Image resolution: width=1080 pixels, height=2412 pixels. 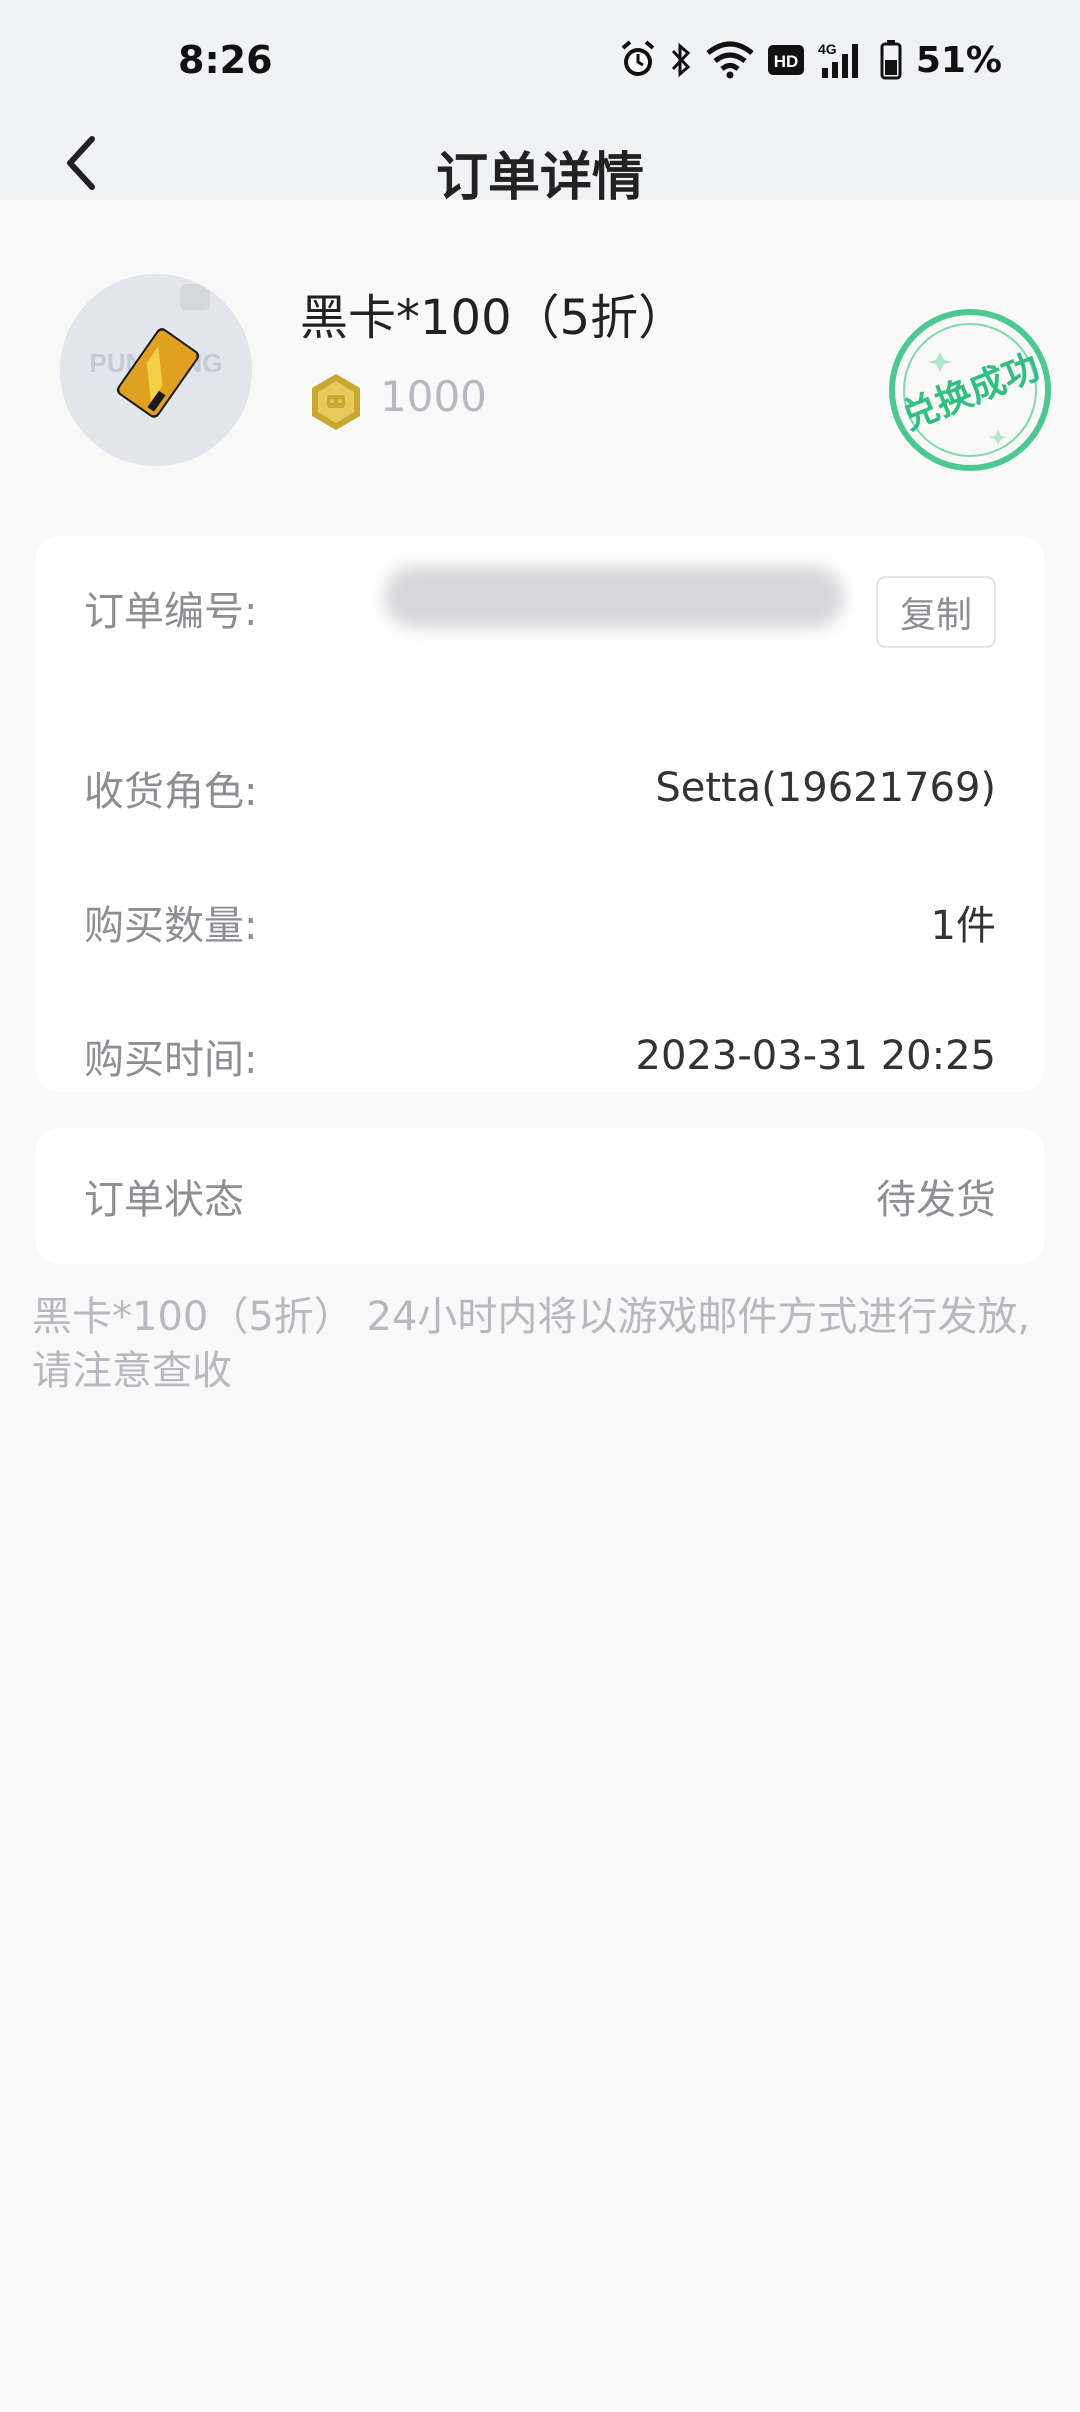 I want to click on nav-bar: 订单详情, so click(x=540, y=166).